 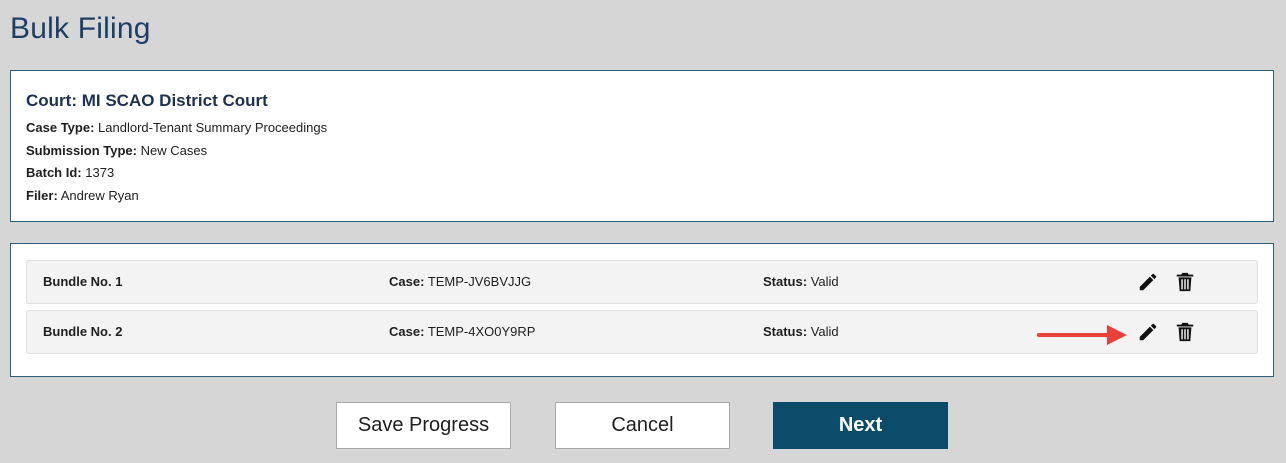 What do you see at coordinates (642, 101) in the screenshot?
I see `court-heading: Court: MI SCAO District Court` at bounding box center [642, 101].